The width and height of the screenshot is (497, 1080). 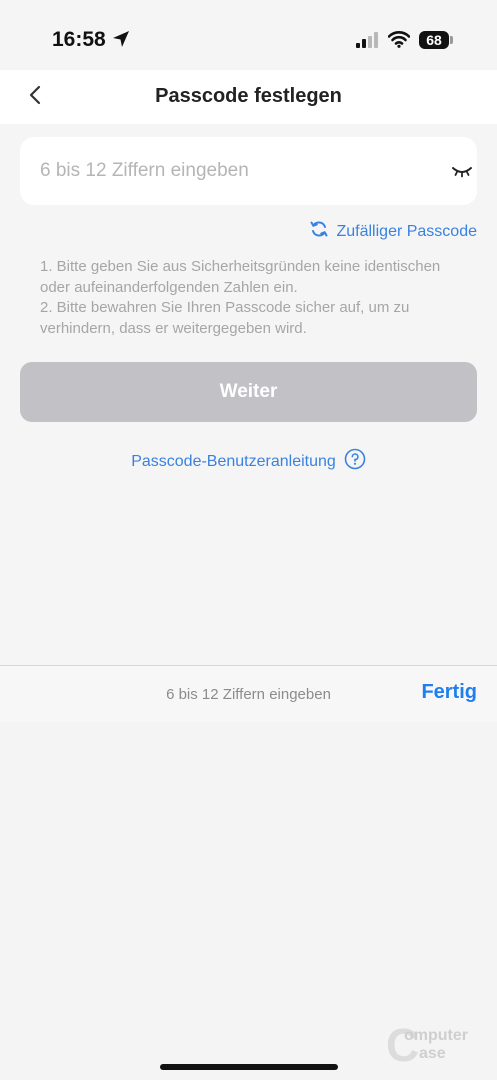 I want to click on random-passcode-label: Zufälliger Passcode, so click(x=406, y=231).